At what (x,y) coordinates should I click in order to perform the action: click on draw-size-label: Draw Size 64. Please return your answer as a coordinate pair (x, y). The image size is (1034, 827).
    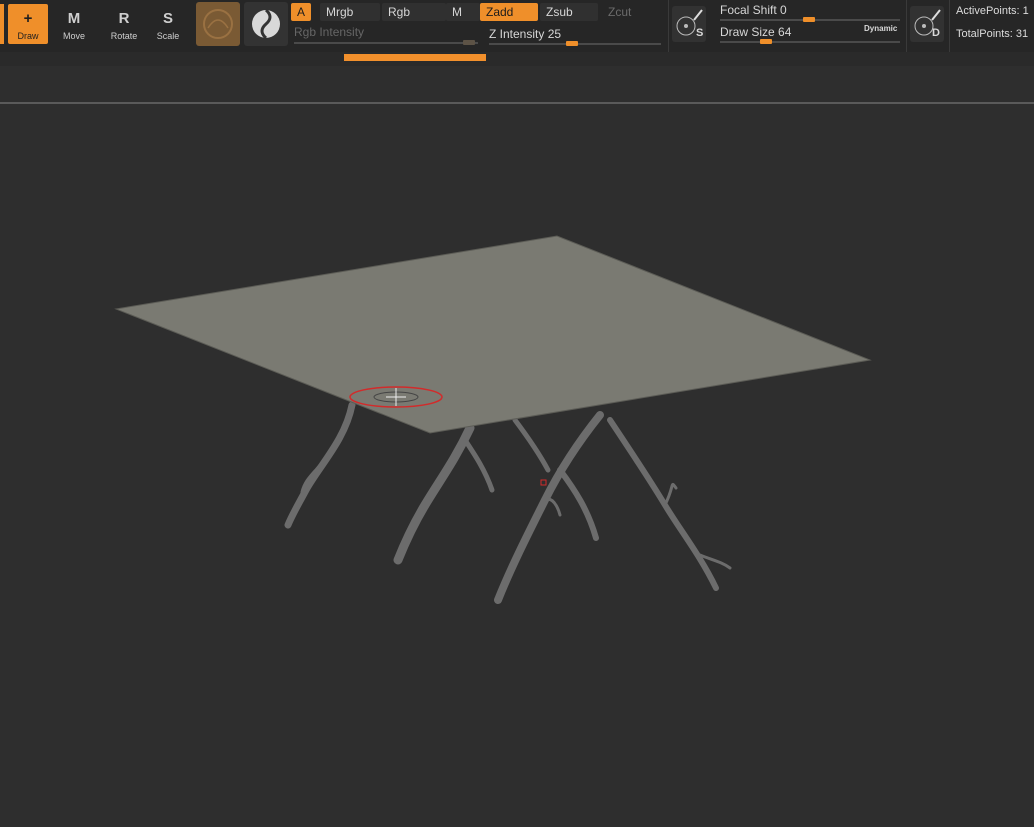
    Looking at the image, I should click on (755, 32).